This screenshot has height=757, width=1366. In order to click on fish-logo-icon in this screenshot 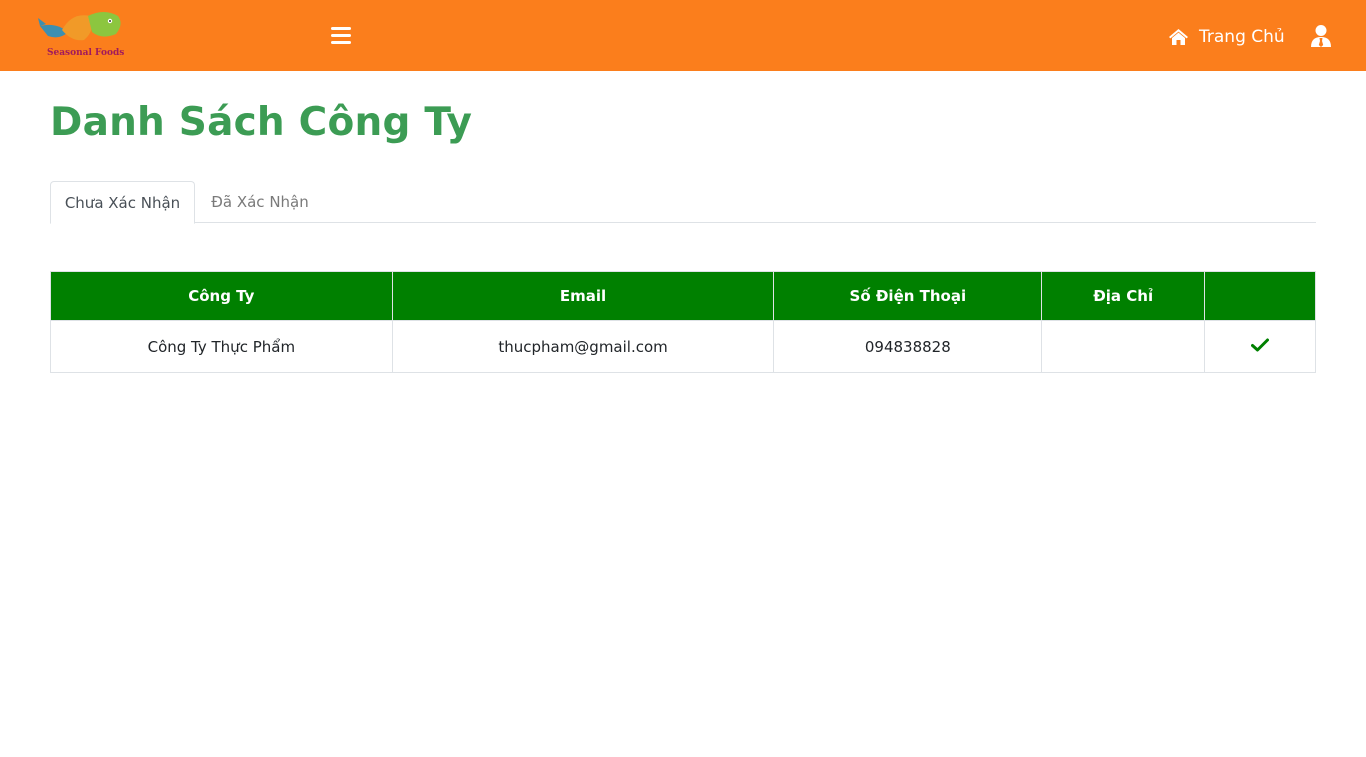, I will do `click(79, 26)`.